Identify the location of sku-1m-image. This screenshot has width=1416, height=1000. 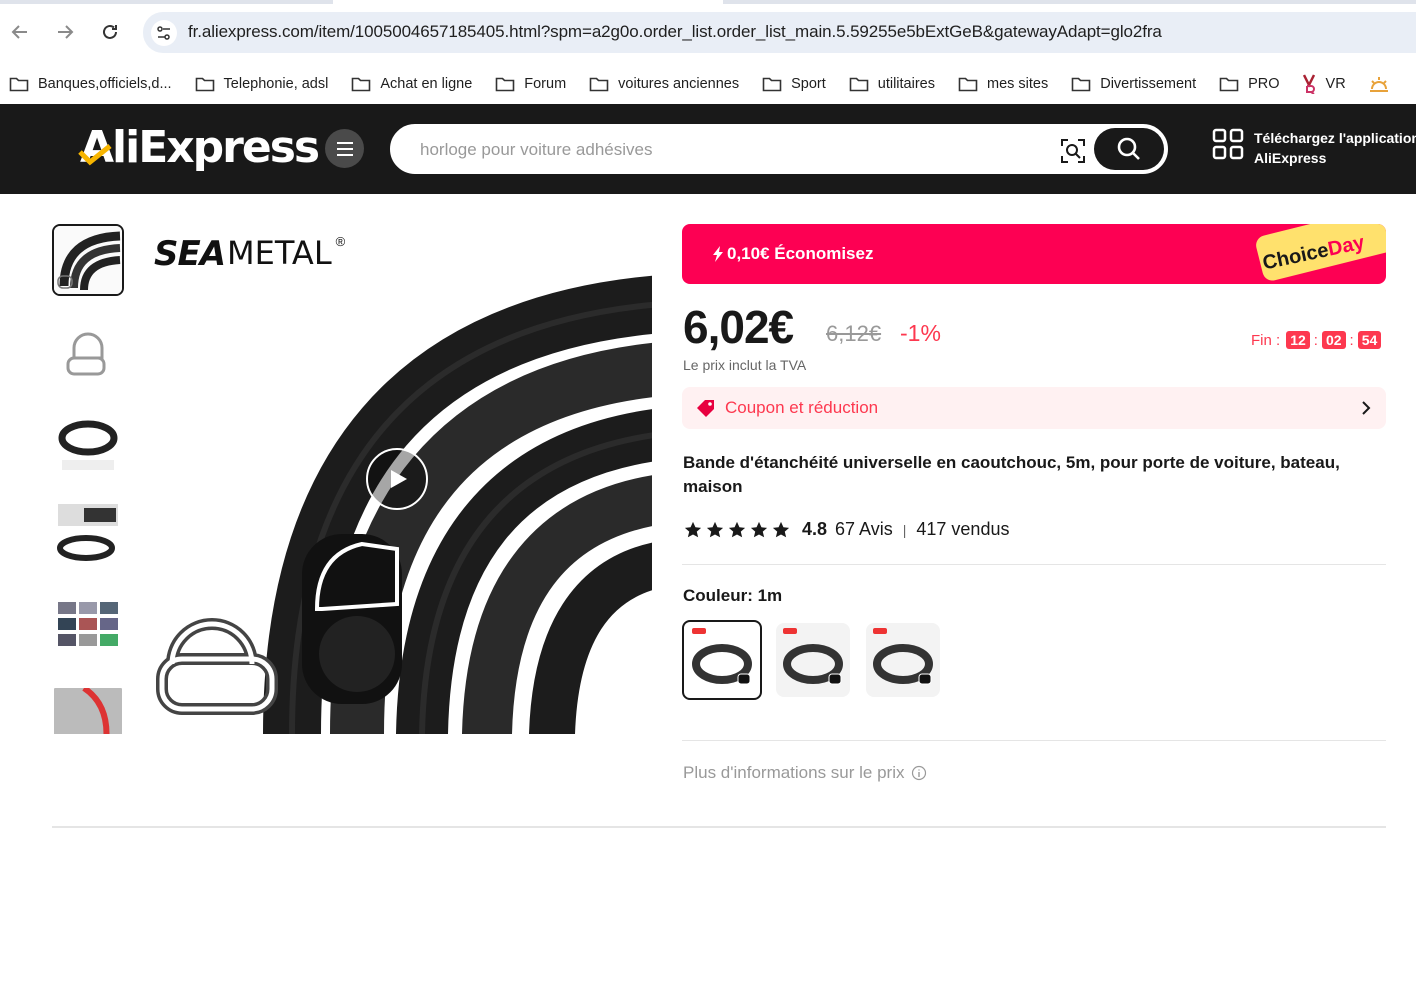
(722, 656).